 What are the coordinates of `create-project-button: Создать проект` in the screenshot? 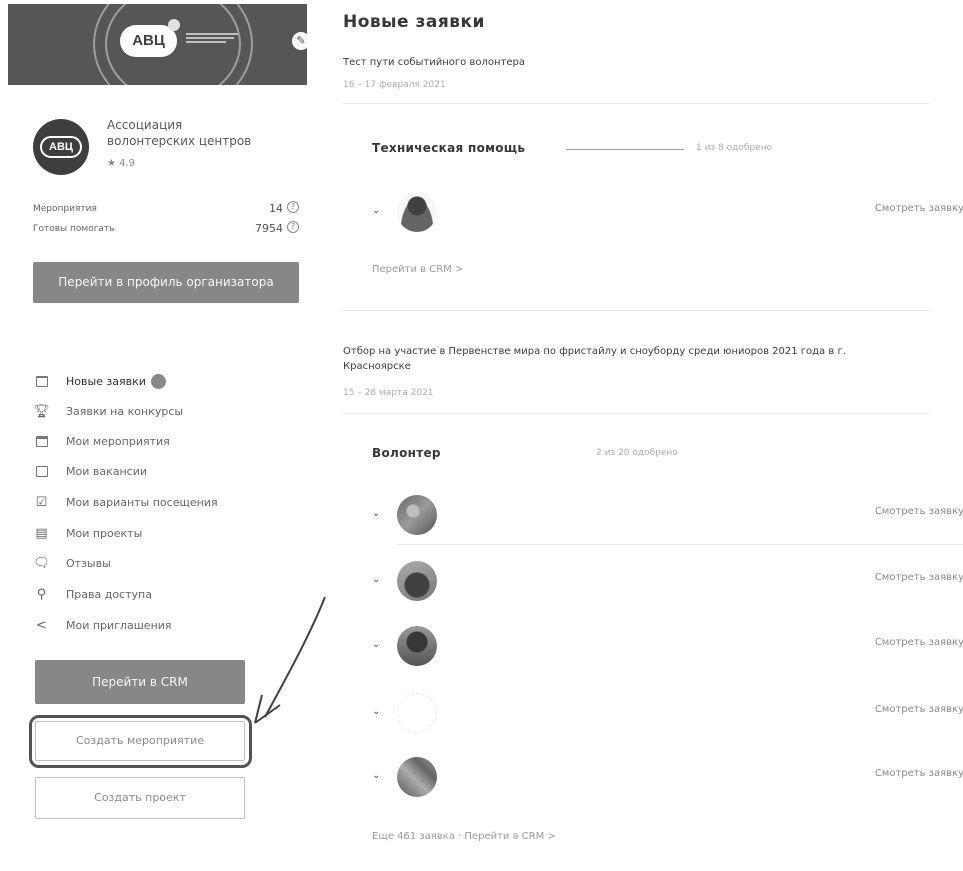 It's located at (140, 798).